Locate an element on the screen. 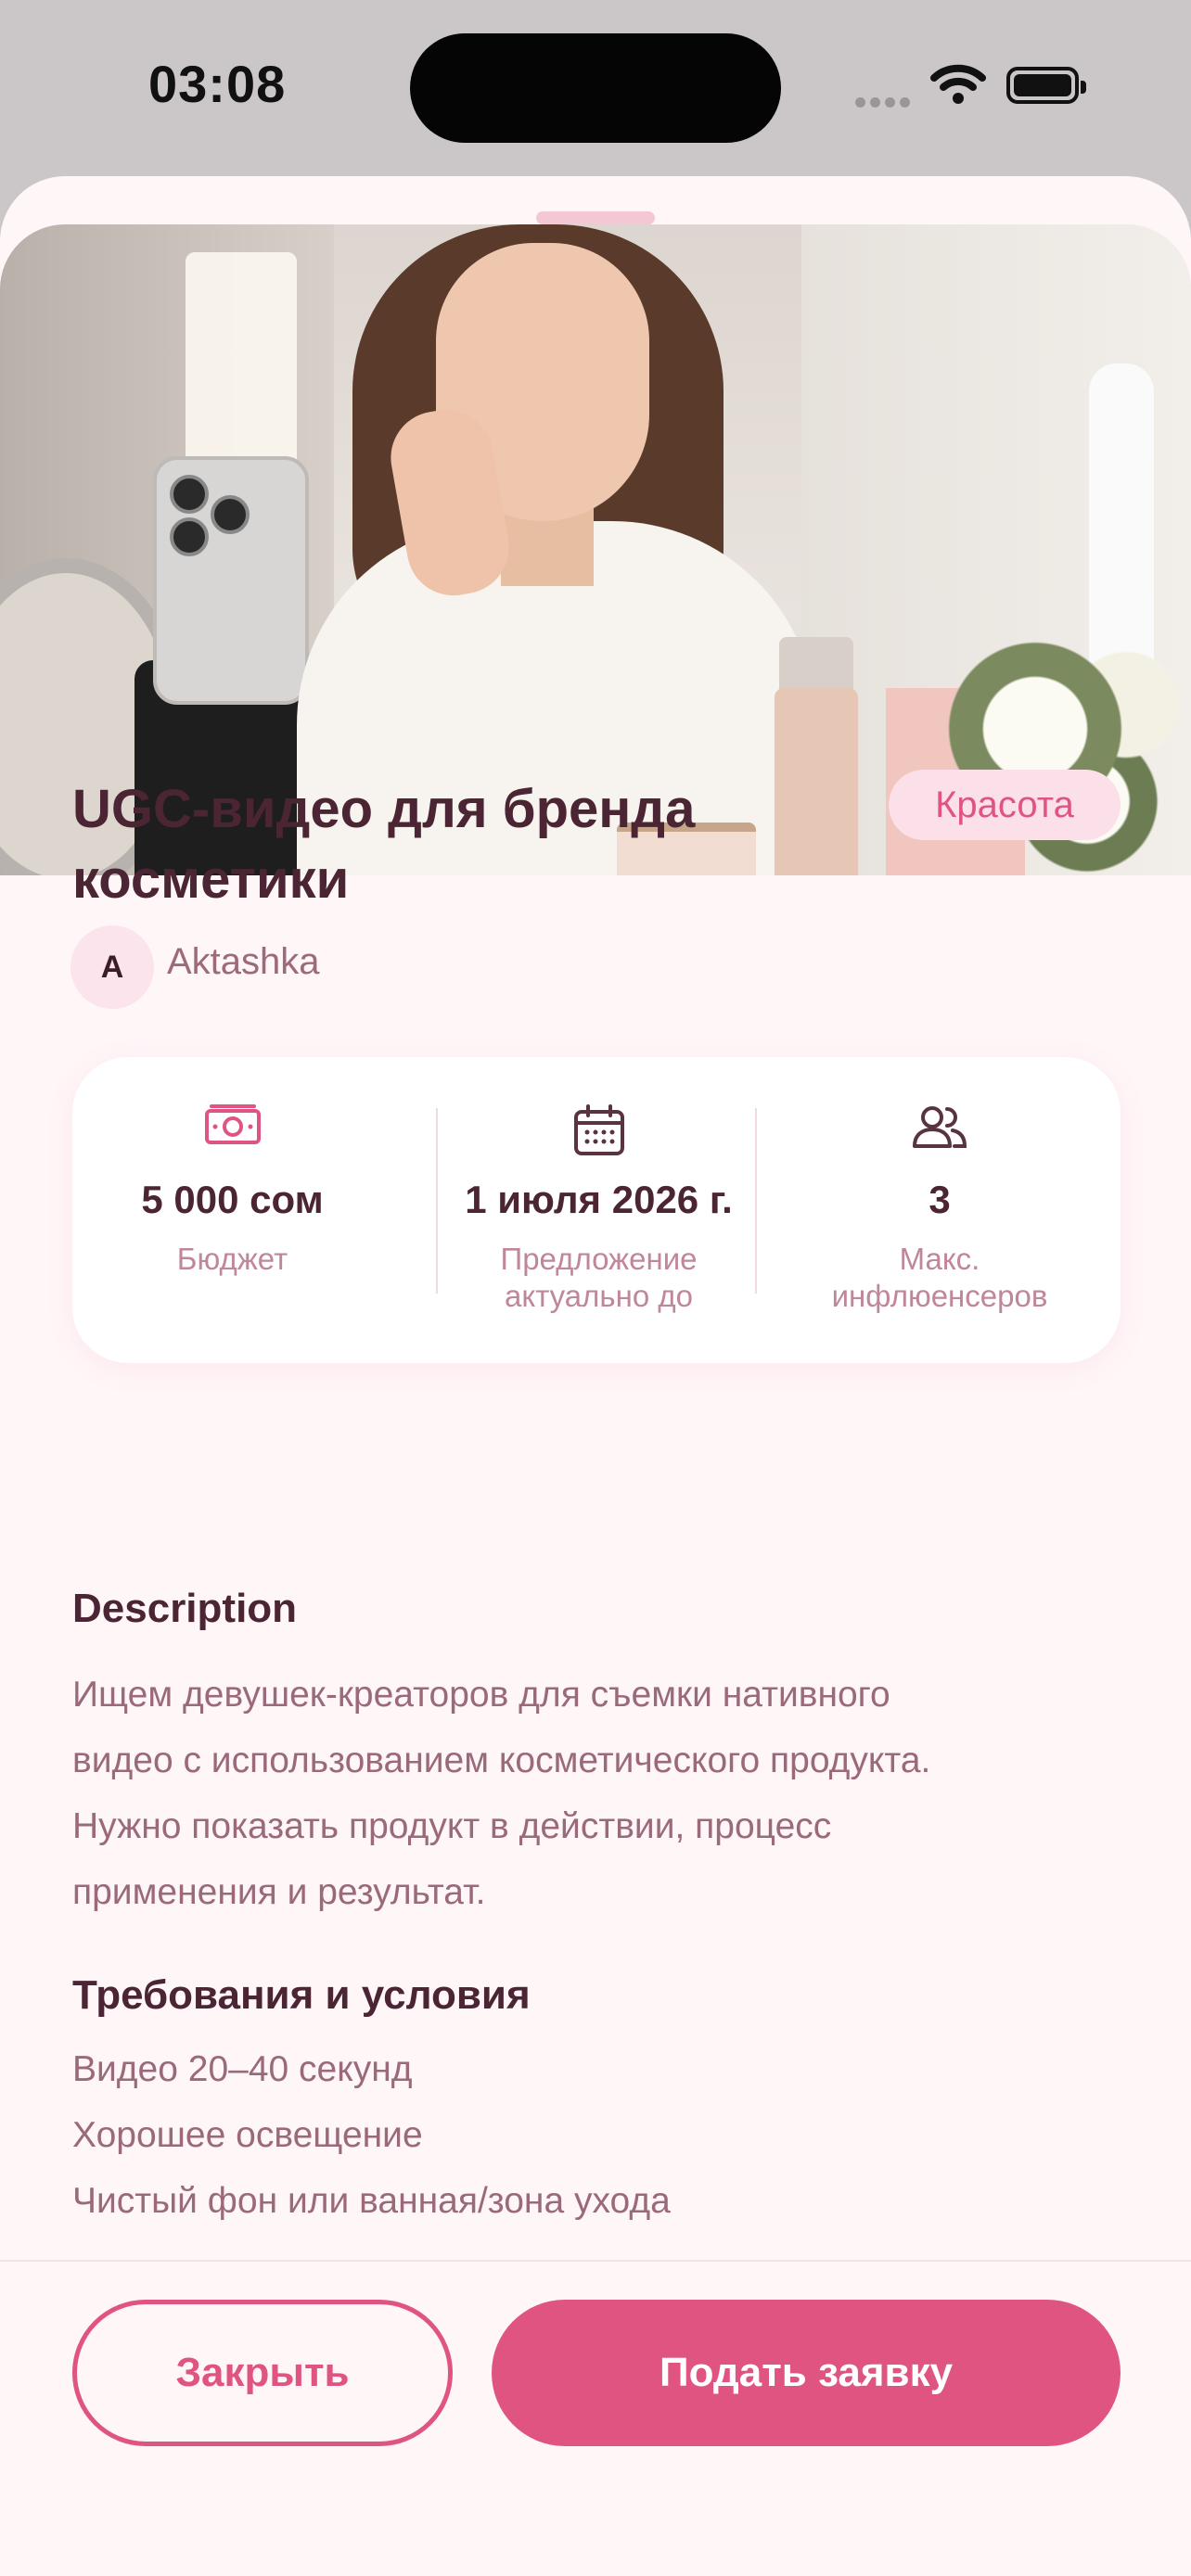 The image size is (1191, 2576). max-influencers-label: Макс. инфлюенсеров is located at coordinates (939, 1277).